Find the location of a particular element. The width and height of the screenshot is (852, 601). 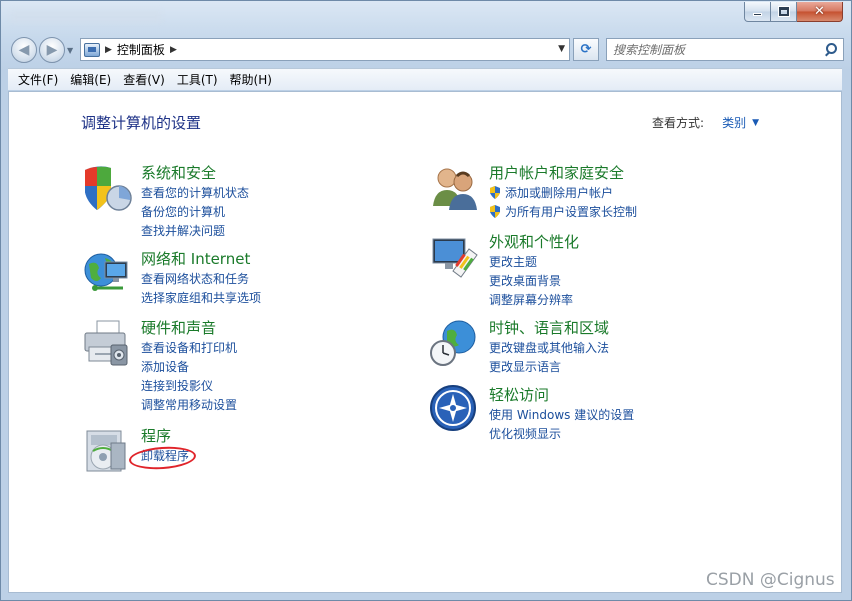

refresh-button: ⟳ is located at coordinates (586, 49).